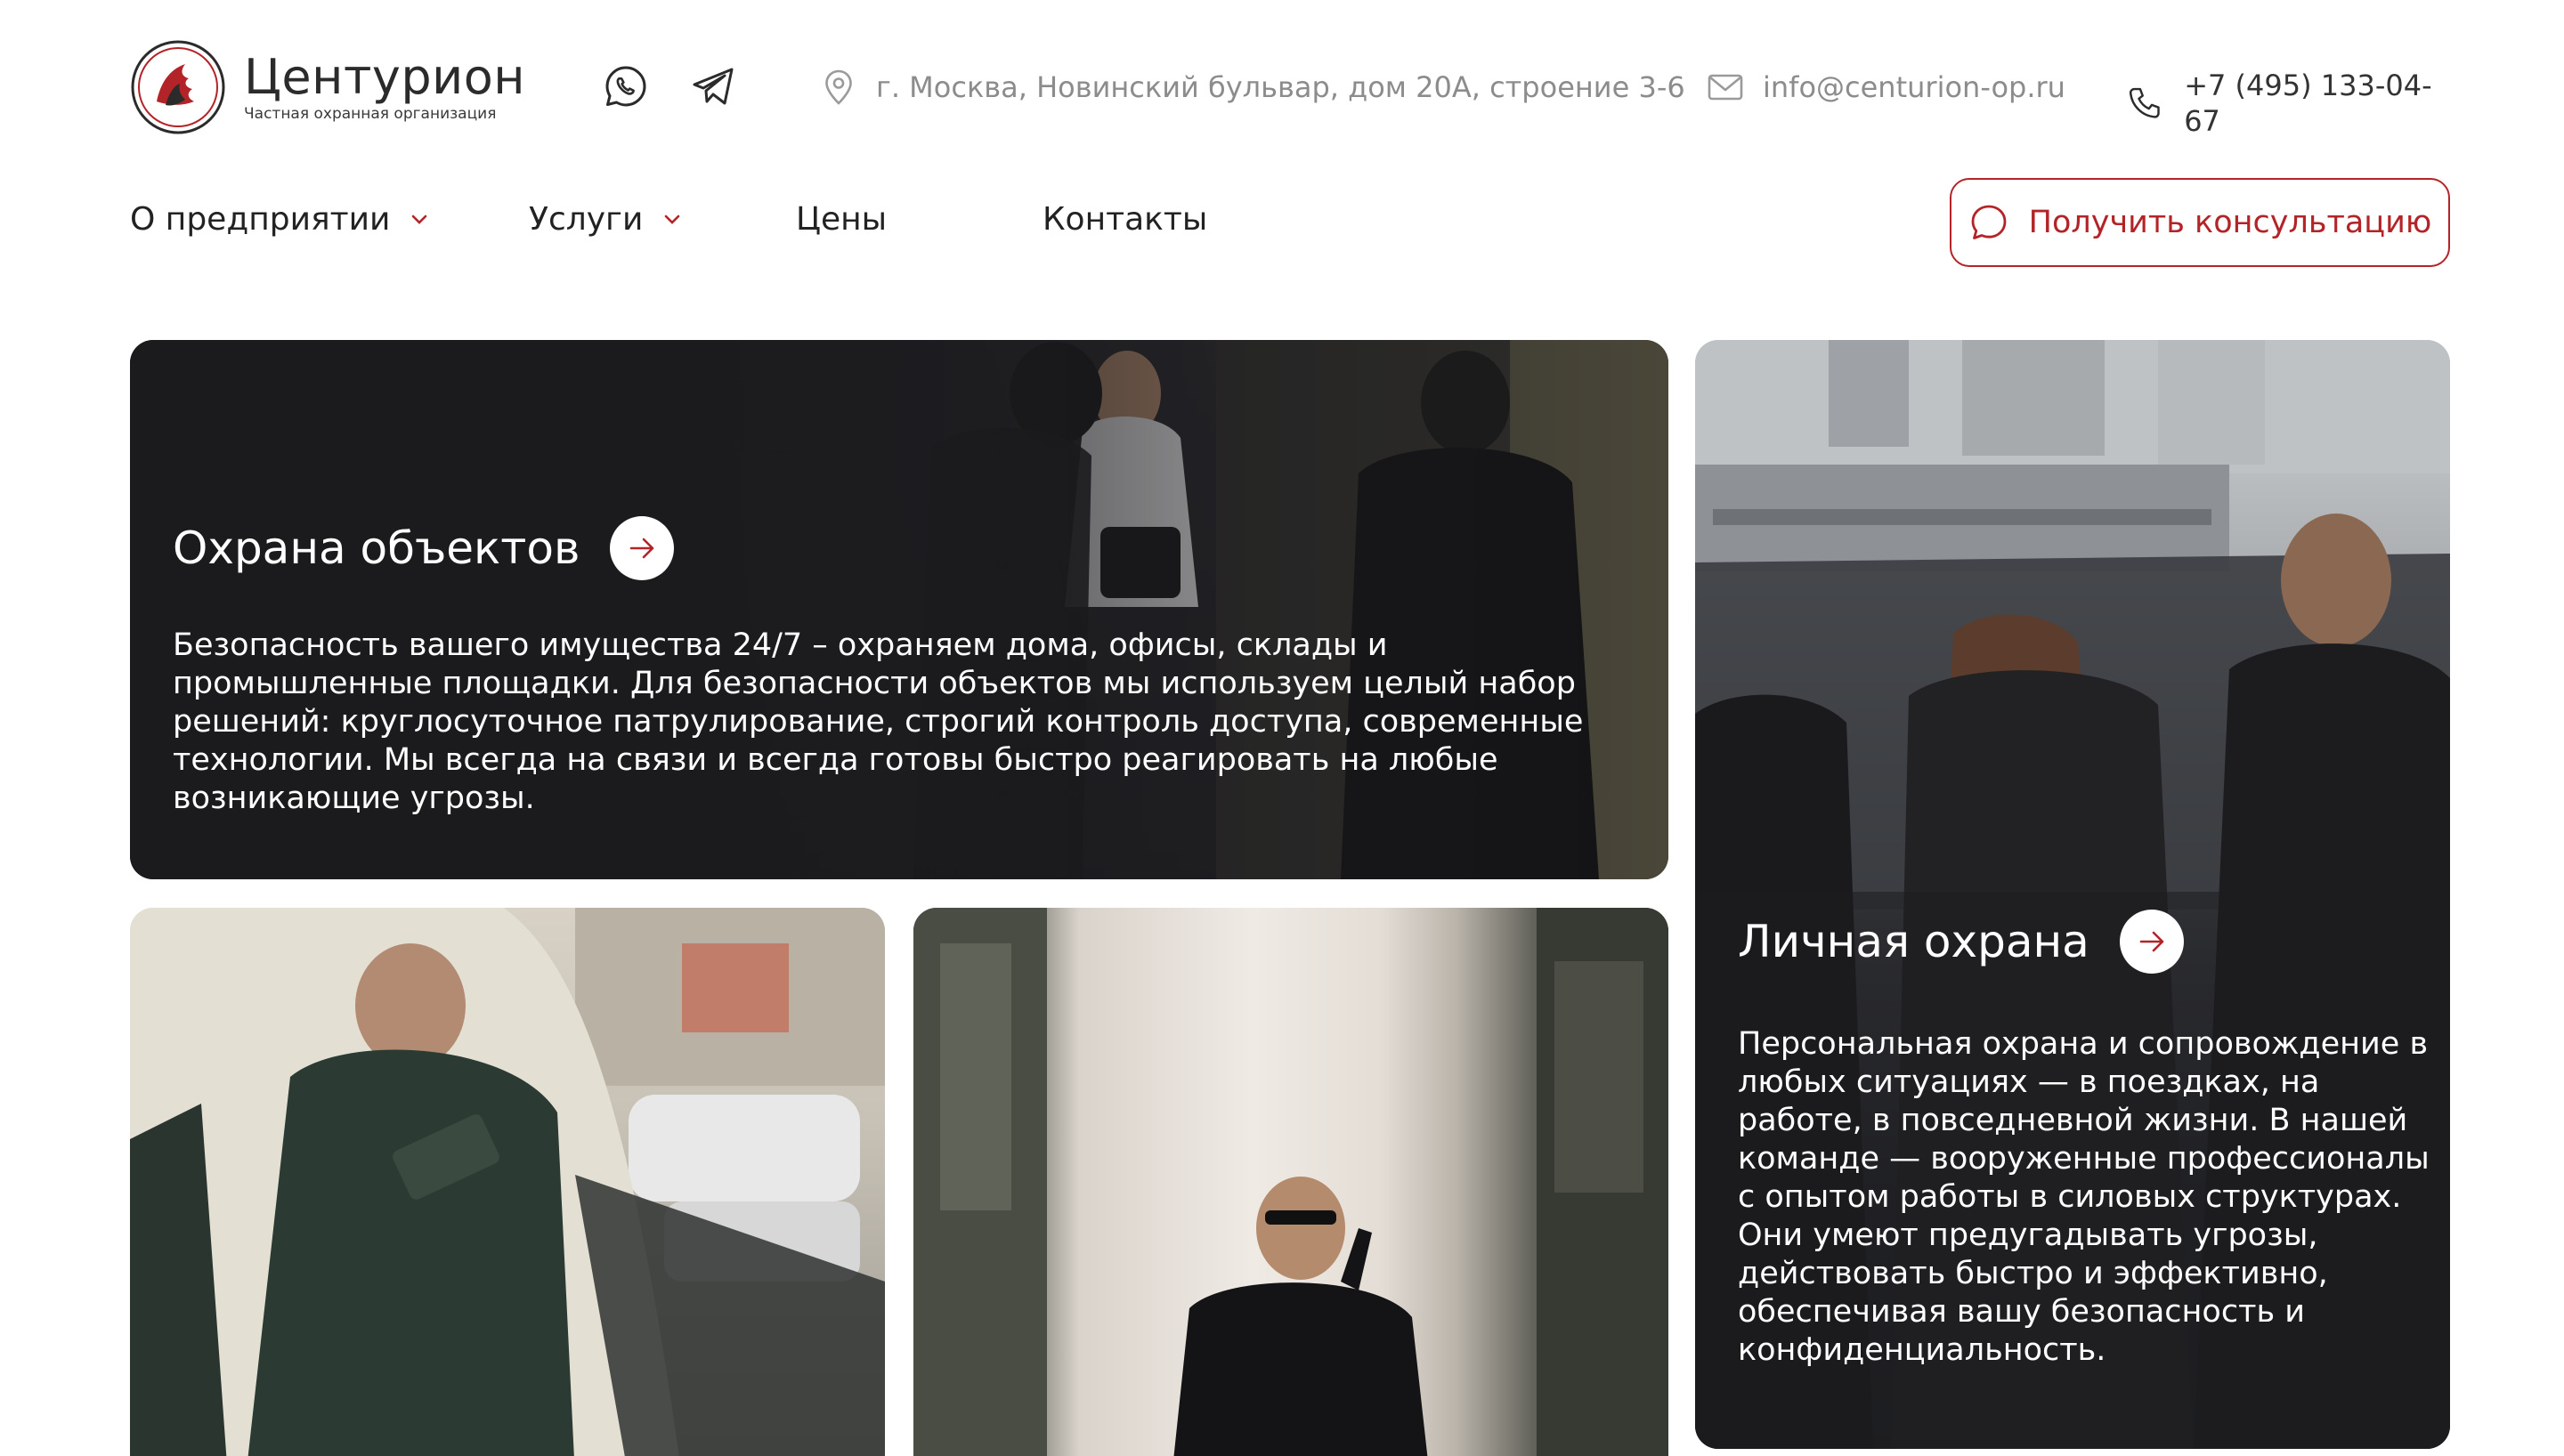  What do you see at coordinates (260, 219) in the screenshot?
I see `nav-item-label: О предприятии` at bounding box center [260, 219].